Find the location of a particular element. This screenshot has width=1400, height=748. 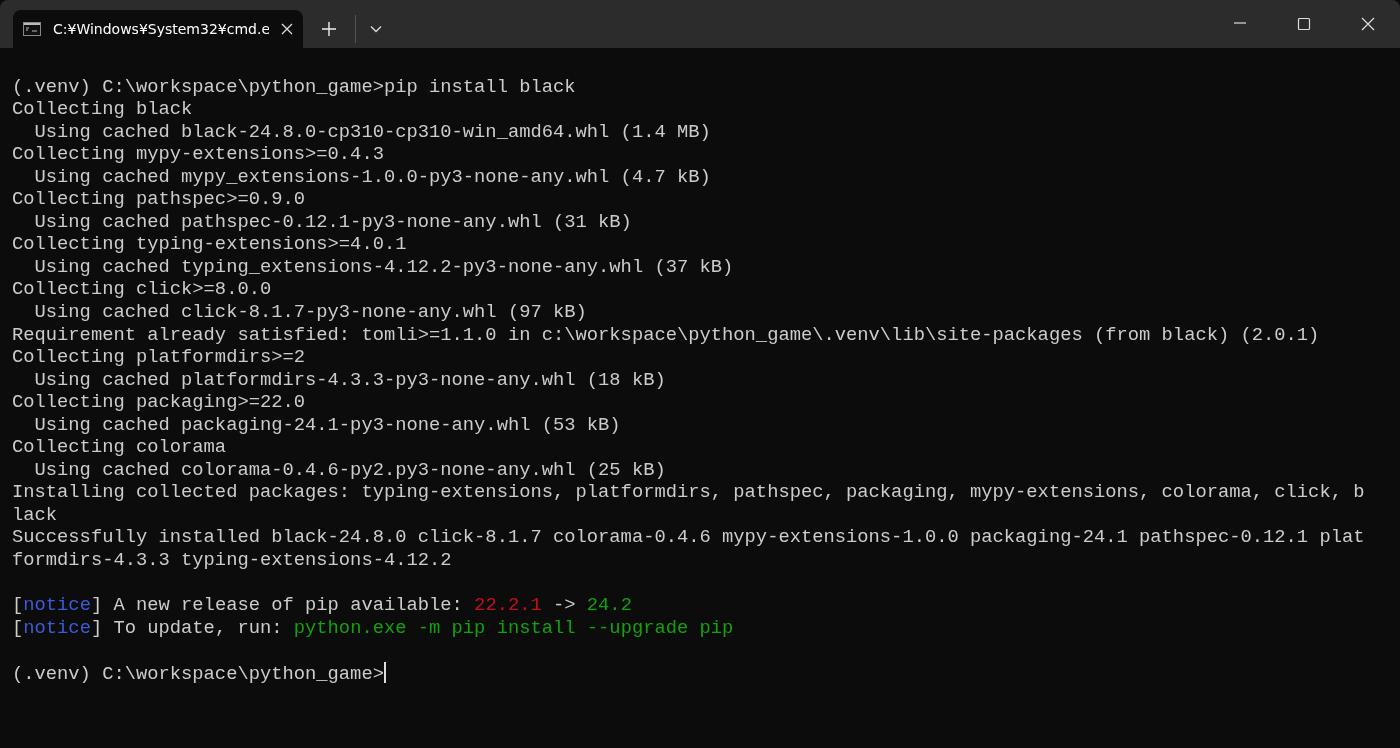

terminal-line: (.venv) C:\workspace\python_game>pip install black is located at coordinates (294, 87).